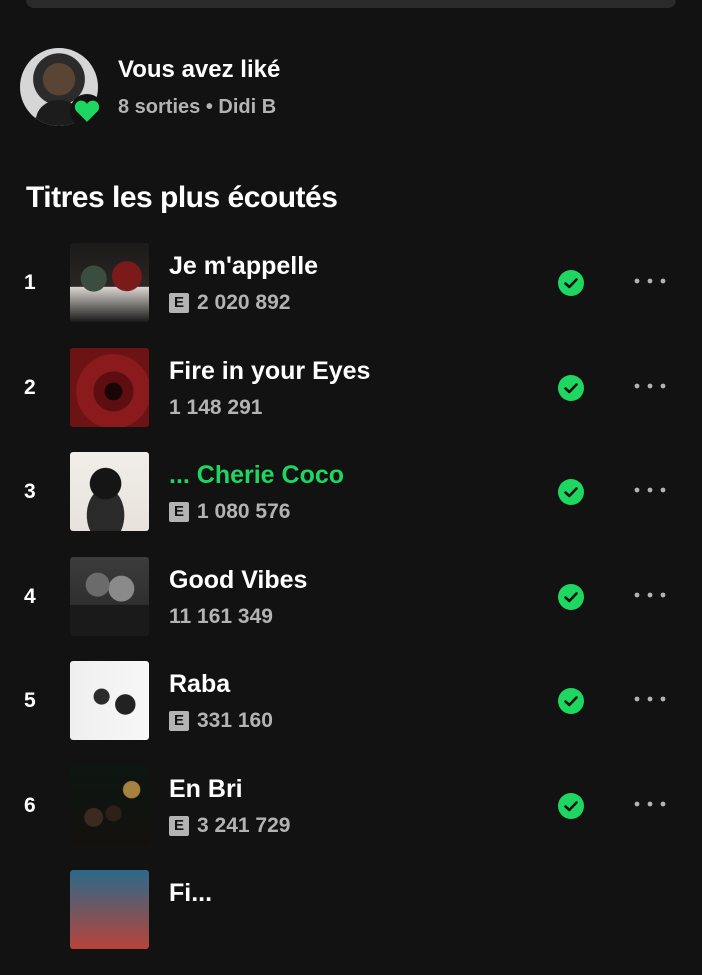  Describe the element at coordinates (200, 684) in the screenshot. I see `track-title: Raba` at that location.